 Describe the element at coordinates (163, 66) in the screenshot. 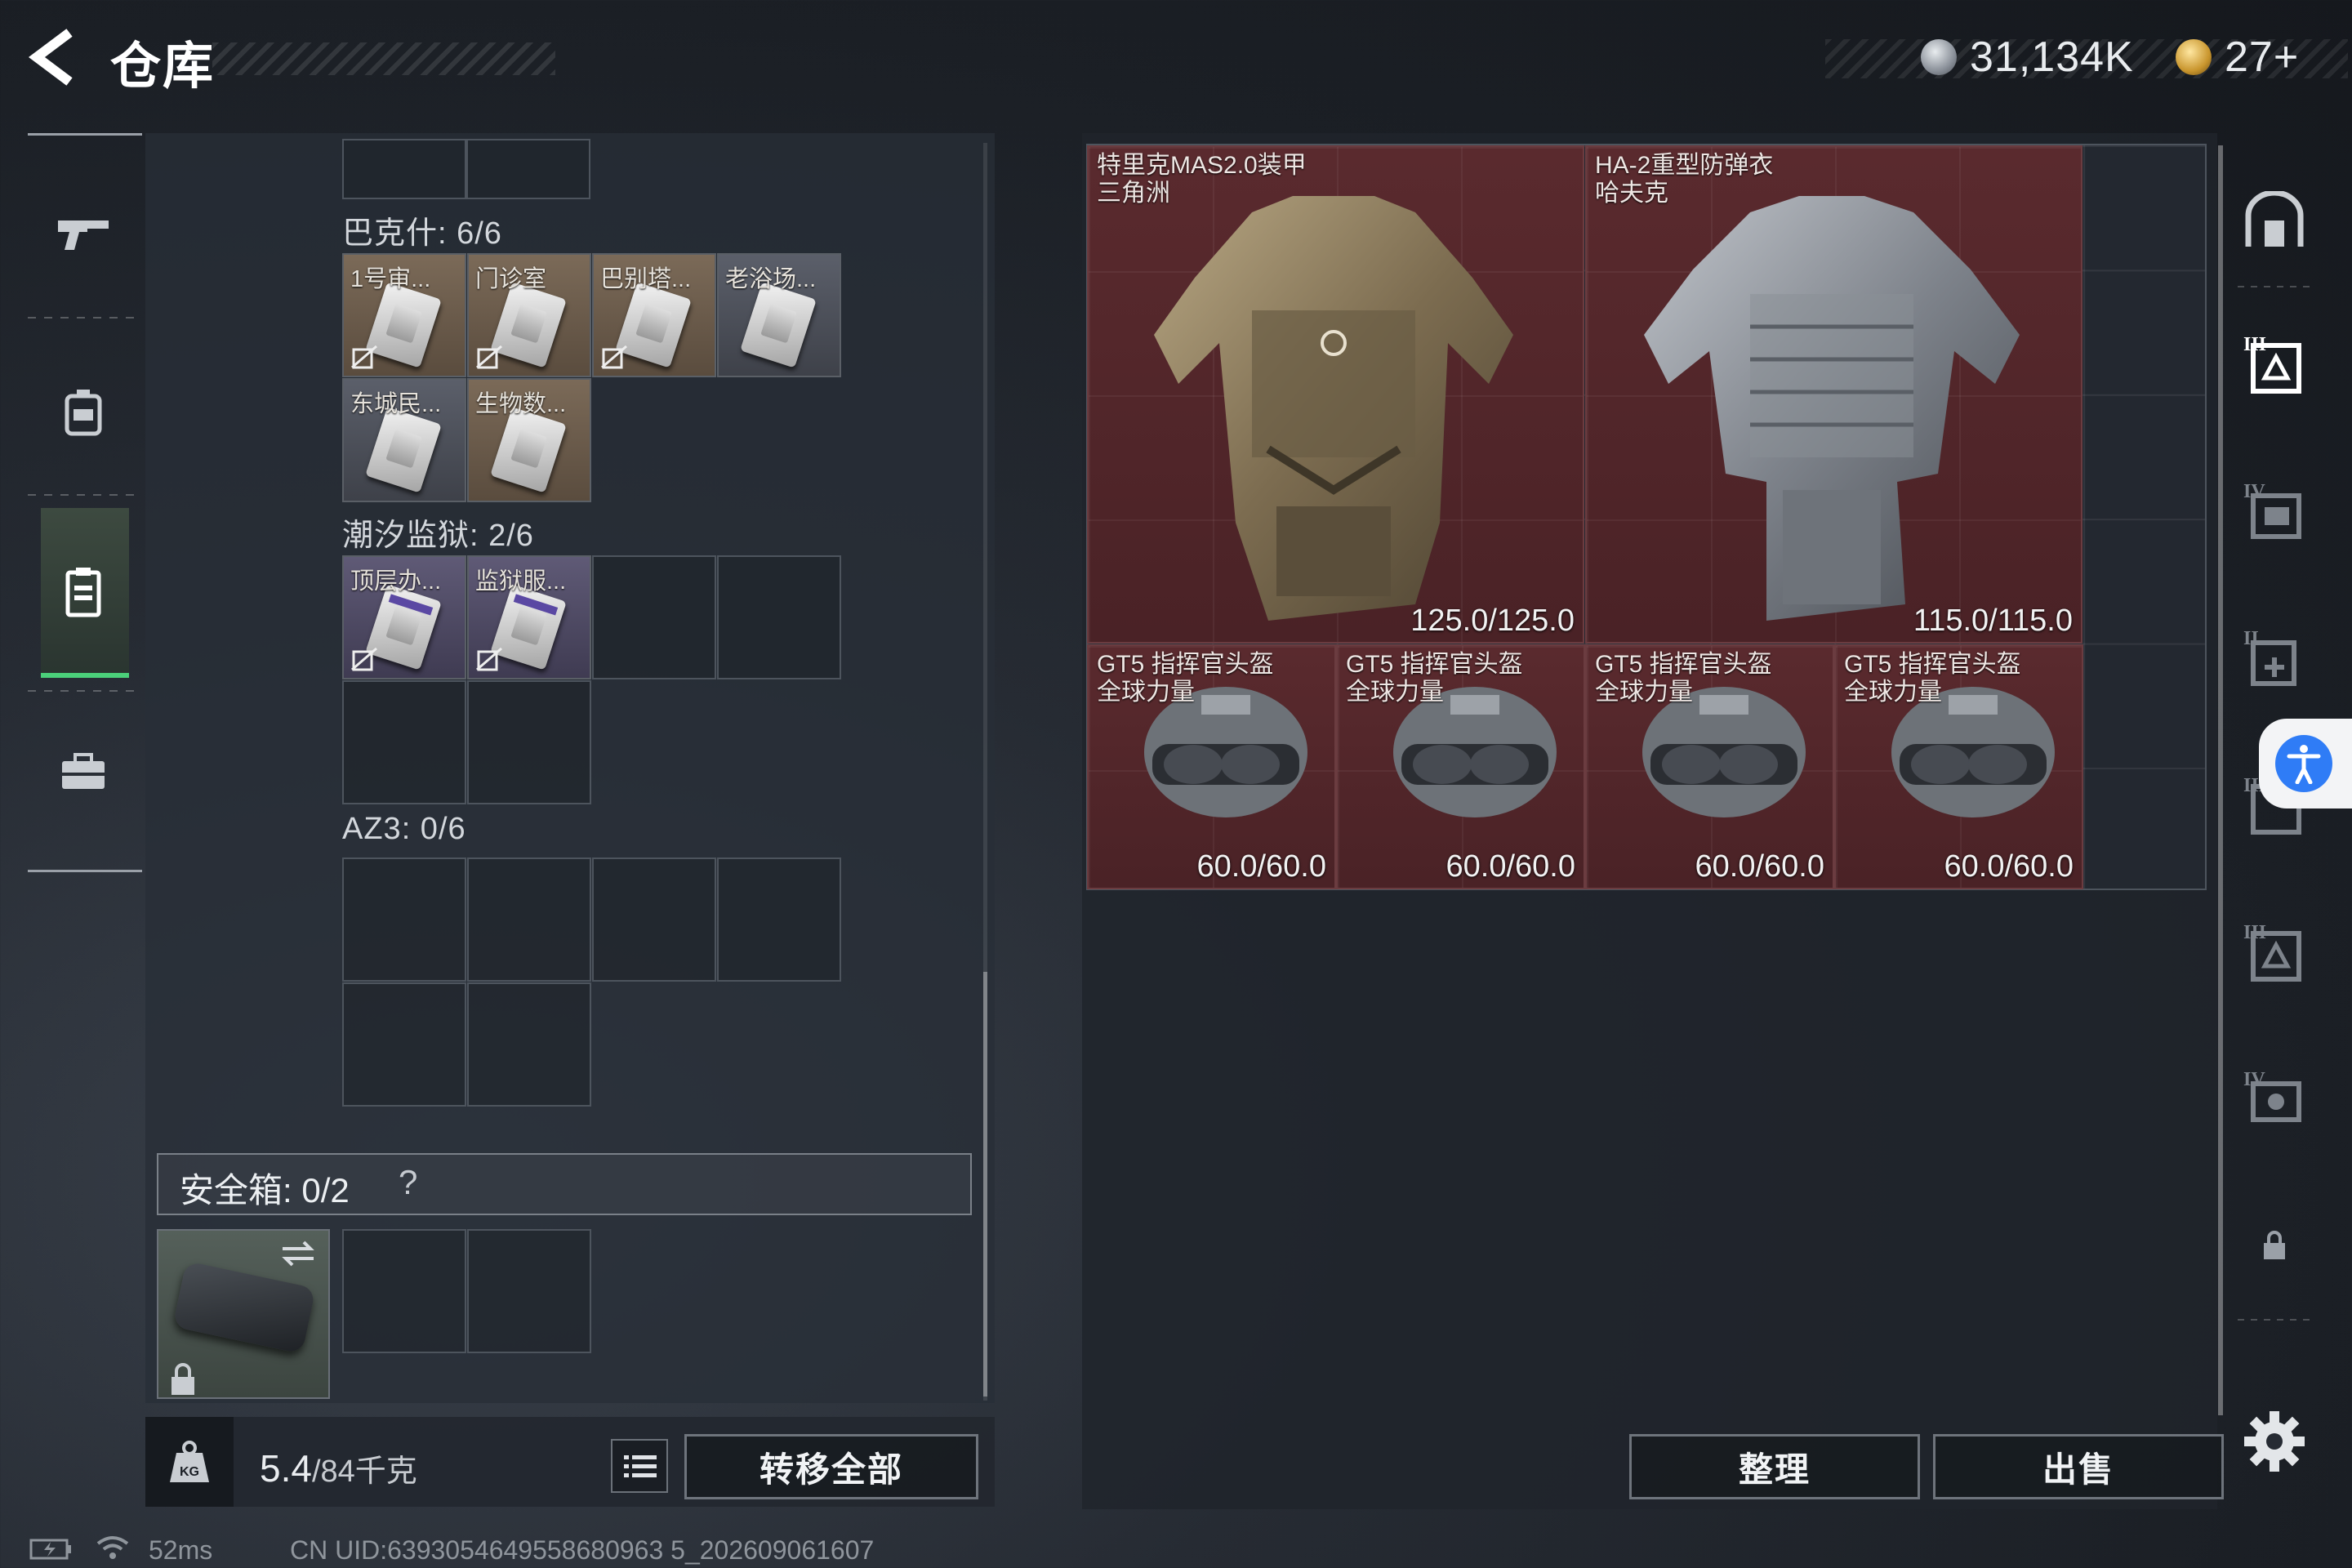

I see `page-title: 仓库` at that location.